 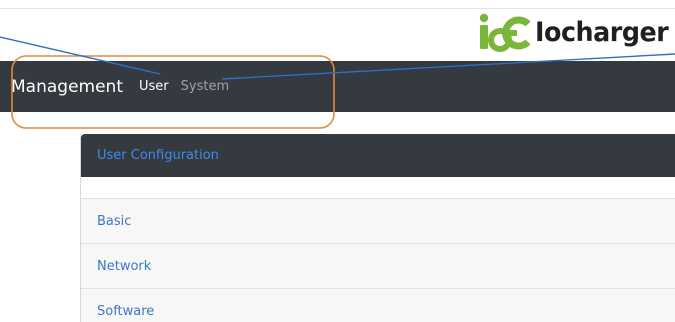 I want to click on panel-header-user-configuration: User Configuration, so click(x=378, y=155).